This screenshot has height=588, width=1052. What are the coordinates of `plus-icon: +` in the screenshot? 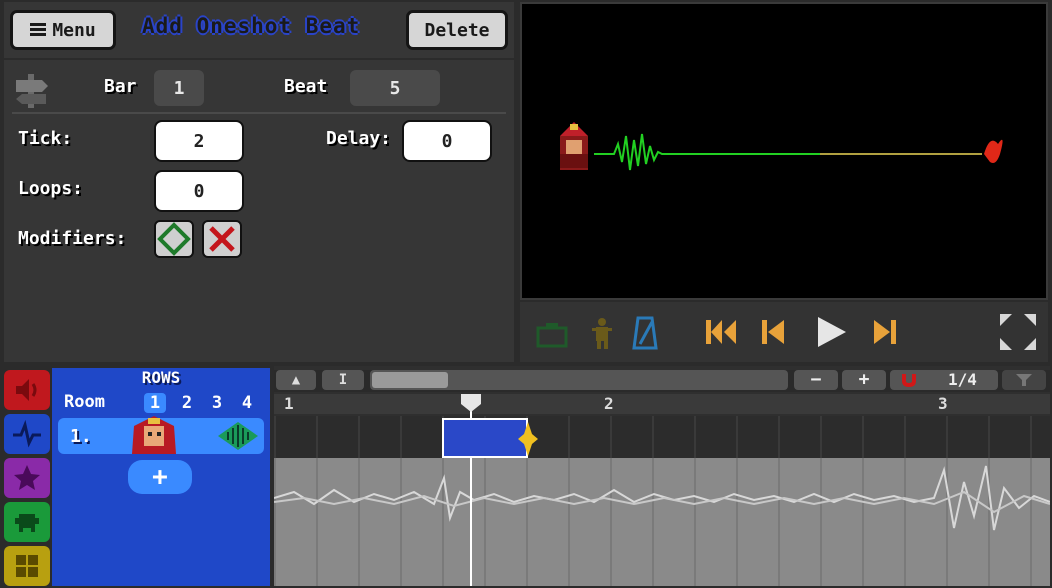 It's located at (864, 379).